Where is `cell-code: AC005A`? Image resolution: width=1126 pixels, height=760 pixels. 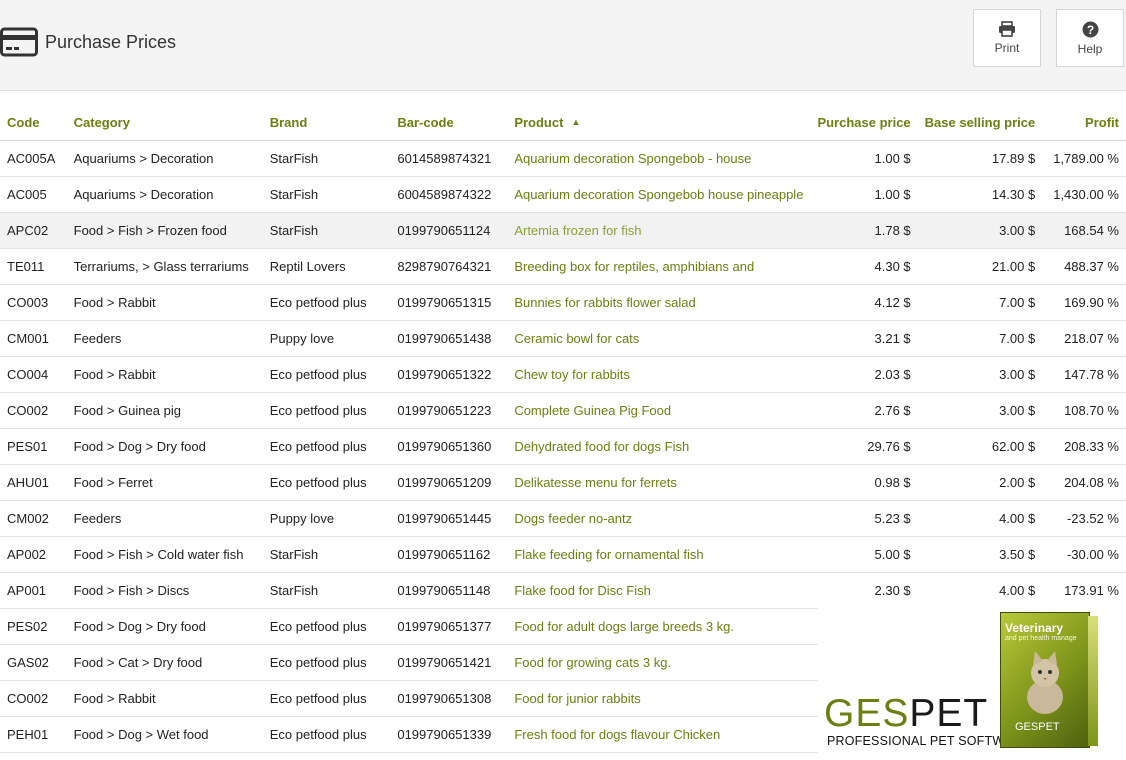 cell-code: AC005A is located at coordinates (33, 158).